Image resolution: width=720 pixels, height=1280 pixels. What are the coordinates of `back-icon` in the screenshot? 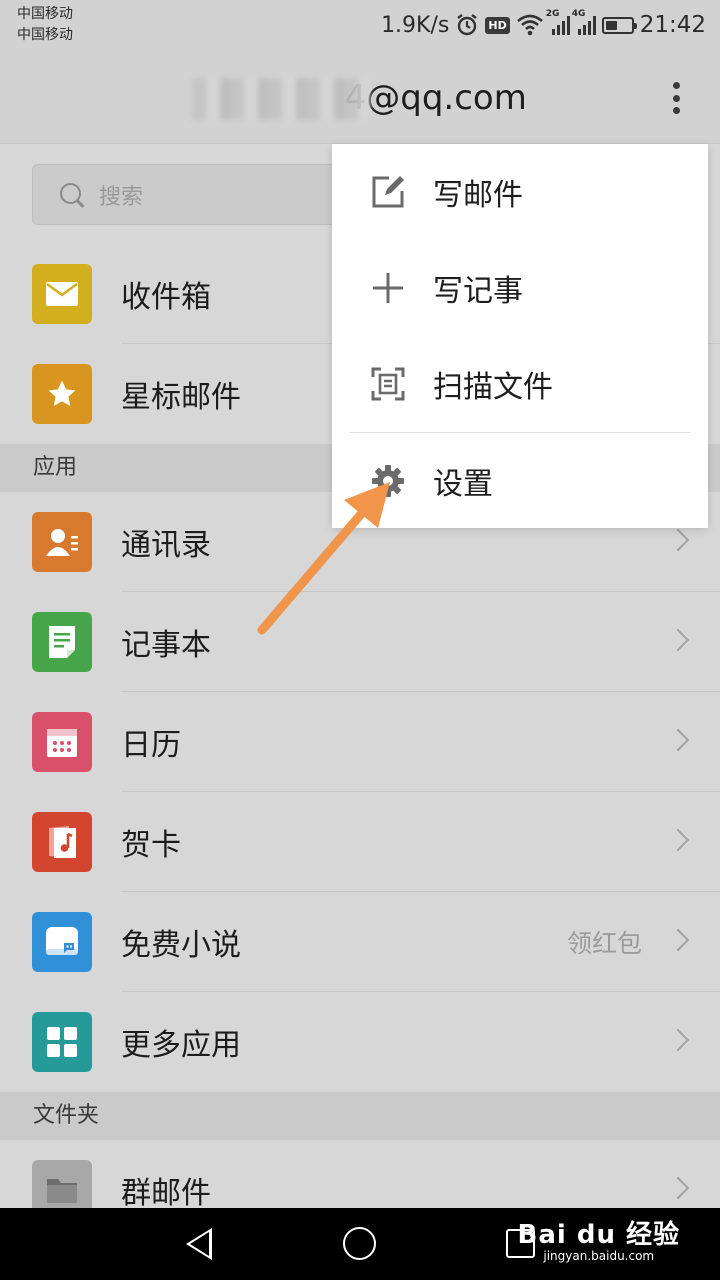 It's located at (199, 1244).